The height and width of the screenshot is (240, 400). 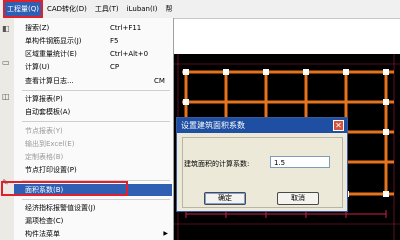 What do you see at coordinates (262, 125) in the screenshot?
I see `dialog-title: 设置建筑面积系数` at bounding box center [262, 125].